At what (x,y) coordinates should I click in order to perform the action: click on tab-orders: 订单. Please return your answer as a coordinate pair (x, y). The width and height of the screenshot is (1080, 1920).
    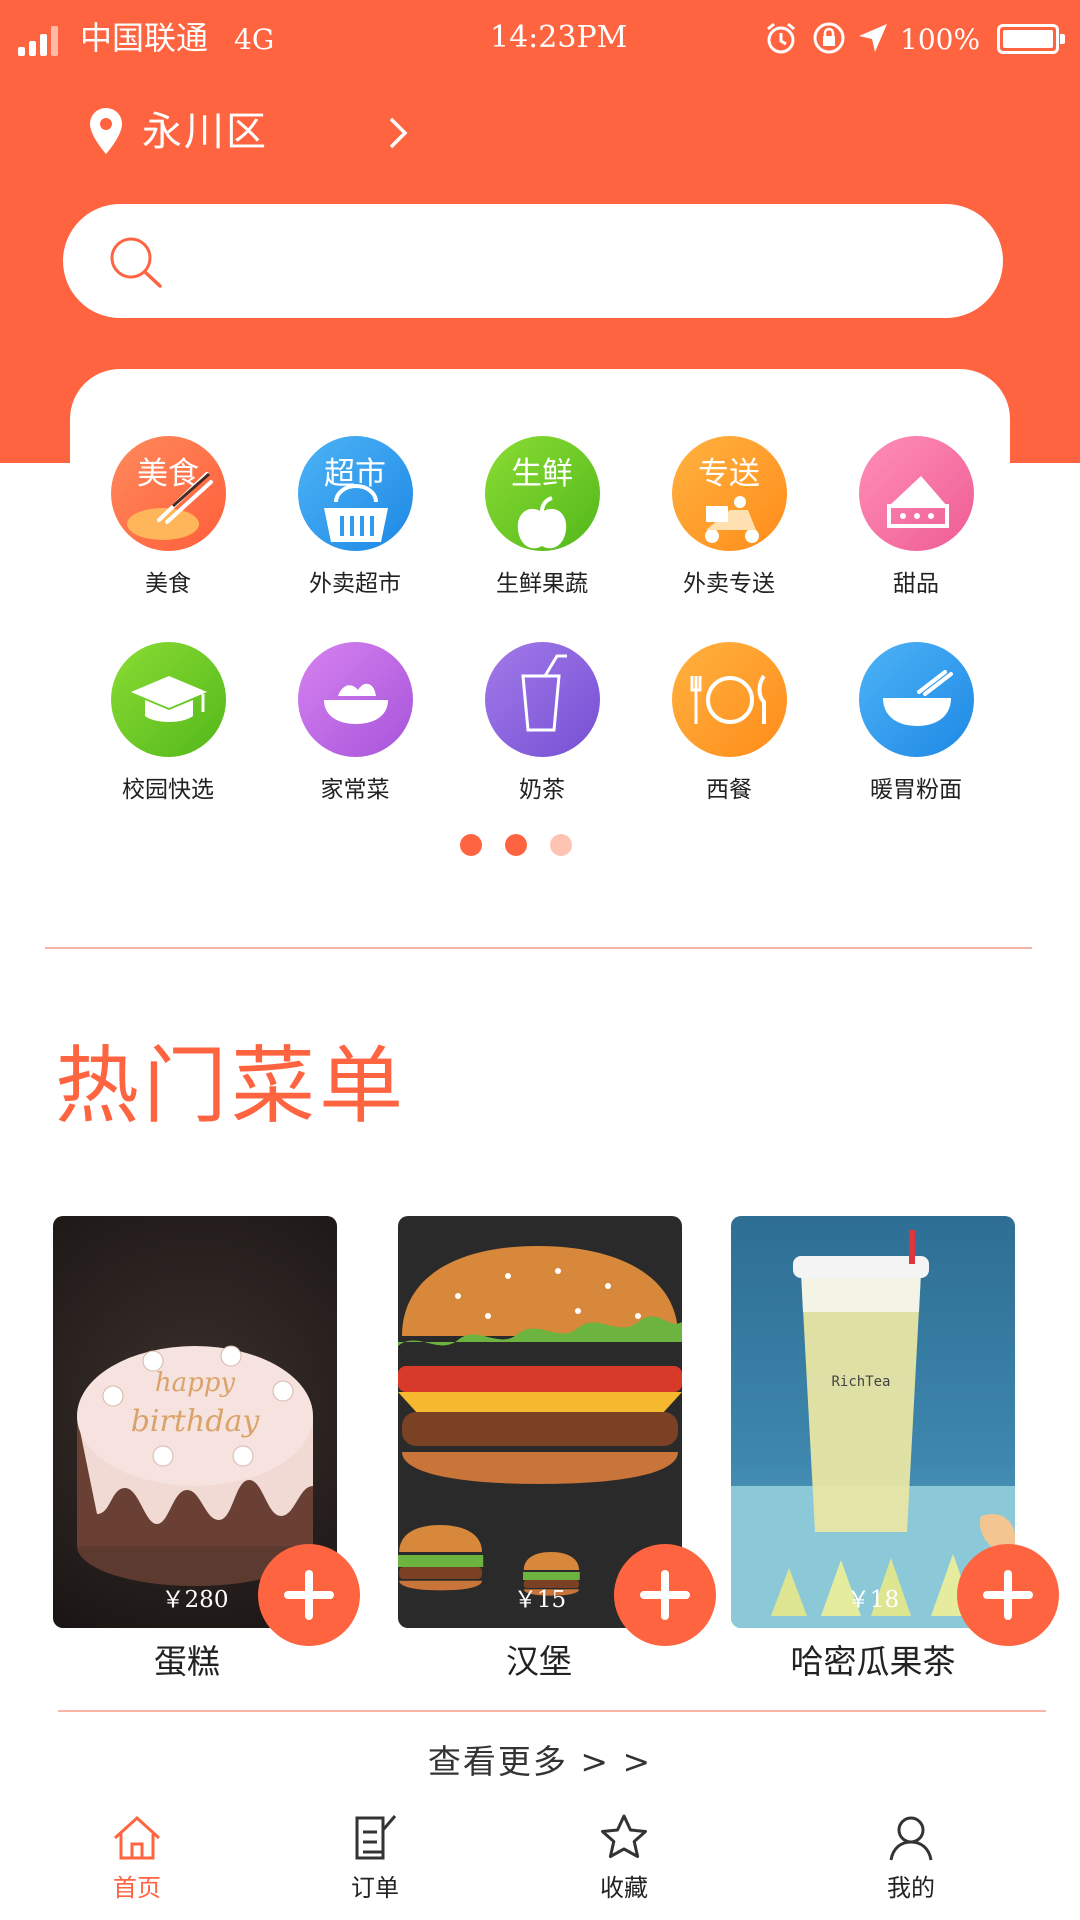
    Looking at the image, I should click on (375, 1866).